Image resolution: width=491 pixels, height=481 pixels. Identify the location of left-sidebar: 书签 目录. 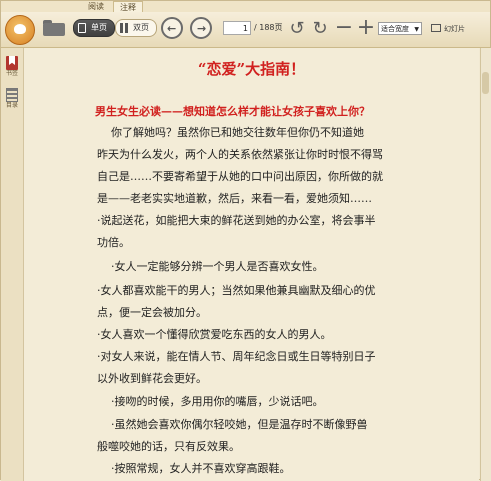
(12, 264).